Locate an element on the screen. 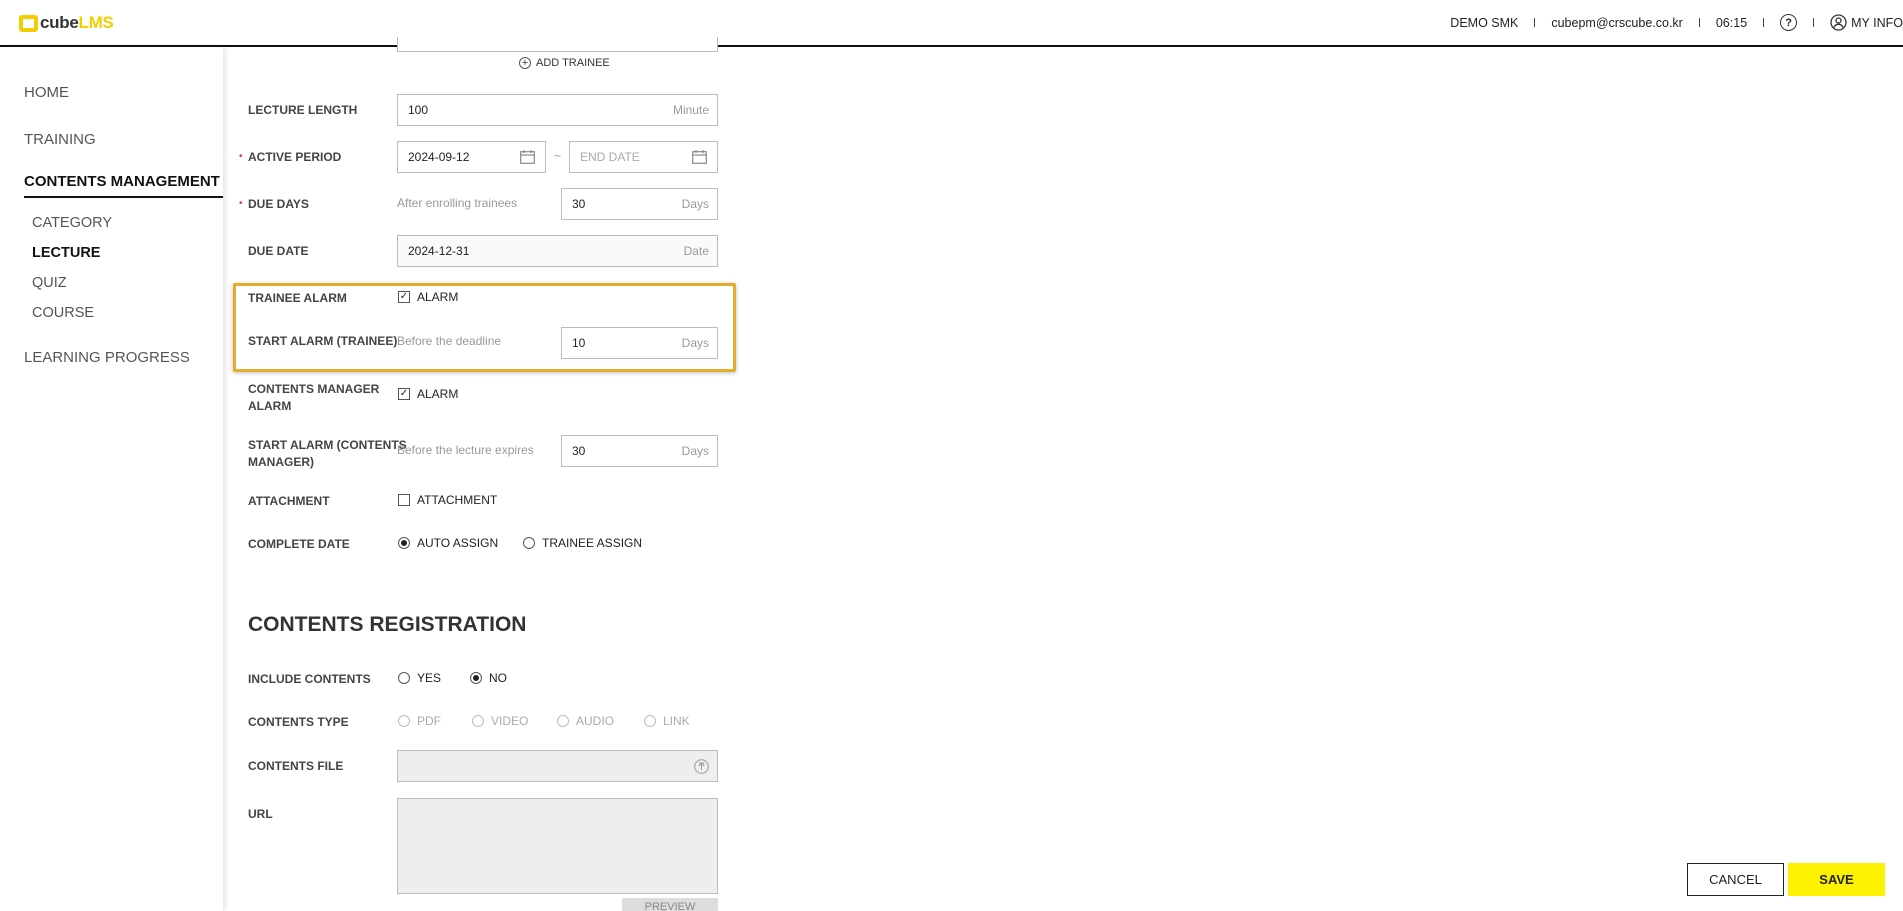 Image resolution: width=1903 pixels, height=911 pixels. contents-type-label: CONTENTS TYPE is located at coordinates (298, 722).